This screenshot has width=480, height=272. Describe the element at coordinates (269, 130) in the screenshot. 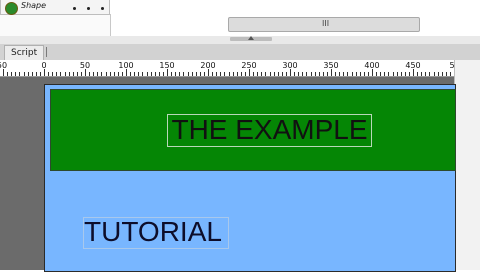

I see `title-text-field: THE EXAMPLE` at that location.